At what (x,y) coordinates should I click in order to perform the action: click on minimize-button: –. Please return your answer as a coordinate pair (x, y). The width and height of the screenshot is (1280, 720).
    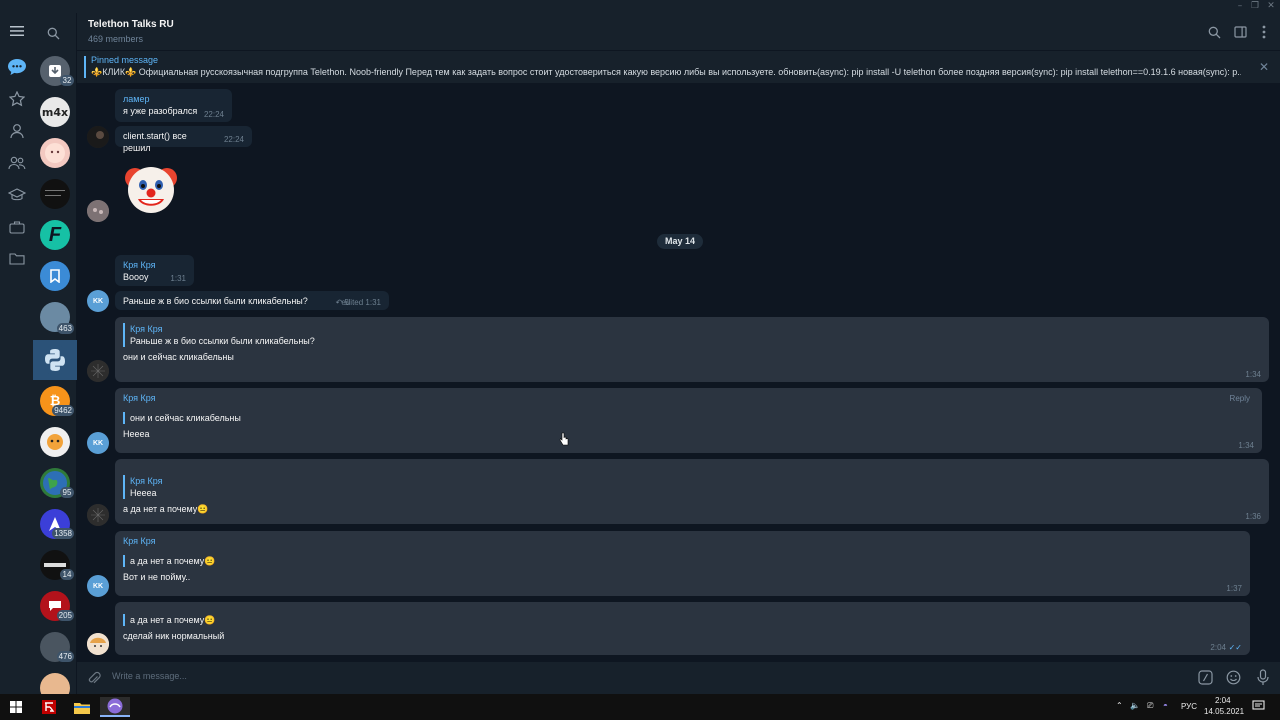
    Looking at the image, I should click on (1240, 6).